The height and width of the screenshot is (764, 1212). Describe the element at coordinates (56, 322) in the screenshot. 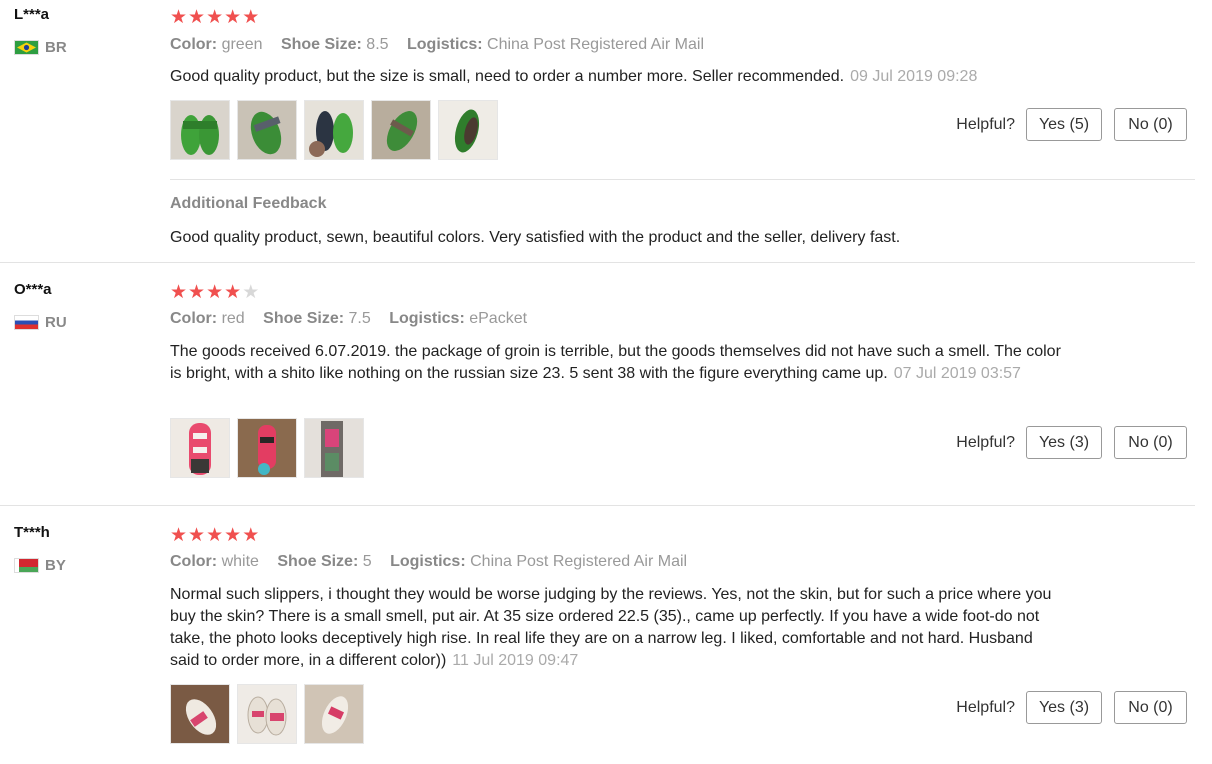

I see `country-code: RU` at that location.